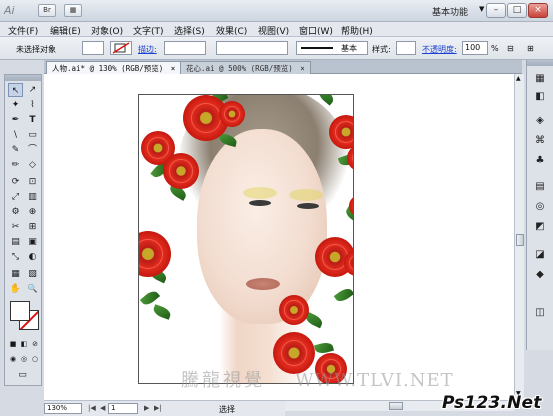 This screenshot has width=553, height=416. Describe the element at coordinates (481, 9) in the screenshot. I see `chevron-down-icon: ▼` at that location.